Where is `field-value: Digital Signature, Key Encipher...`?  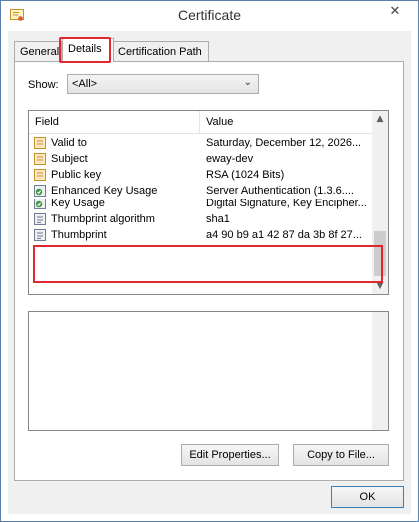
field-value: Digital Signature, Key Encipher... is located at coordinates (286, 204).